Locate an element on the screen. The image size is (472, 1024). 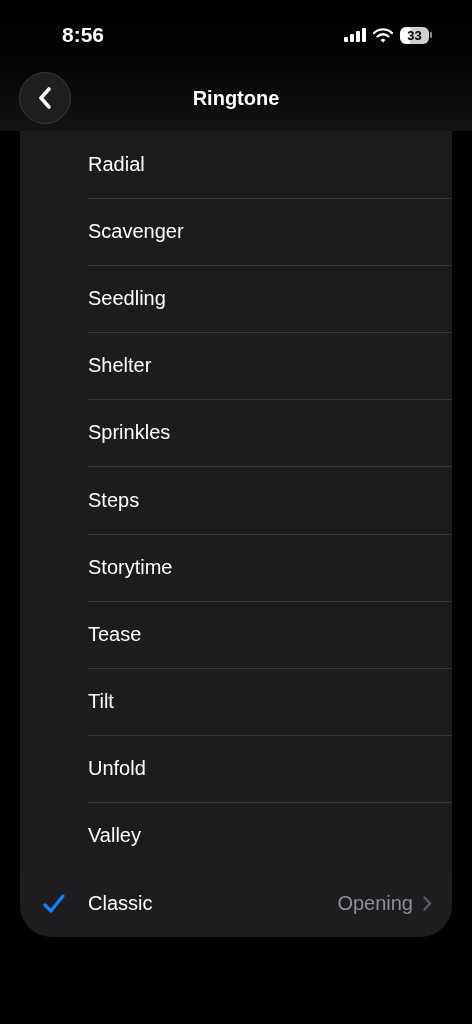
ringtone-row: Unfold is located at coordinates (236, 769).